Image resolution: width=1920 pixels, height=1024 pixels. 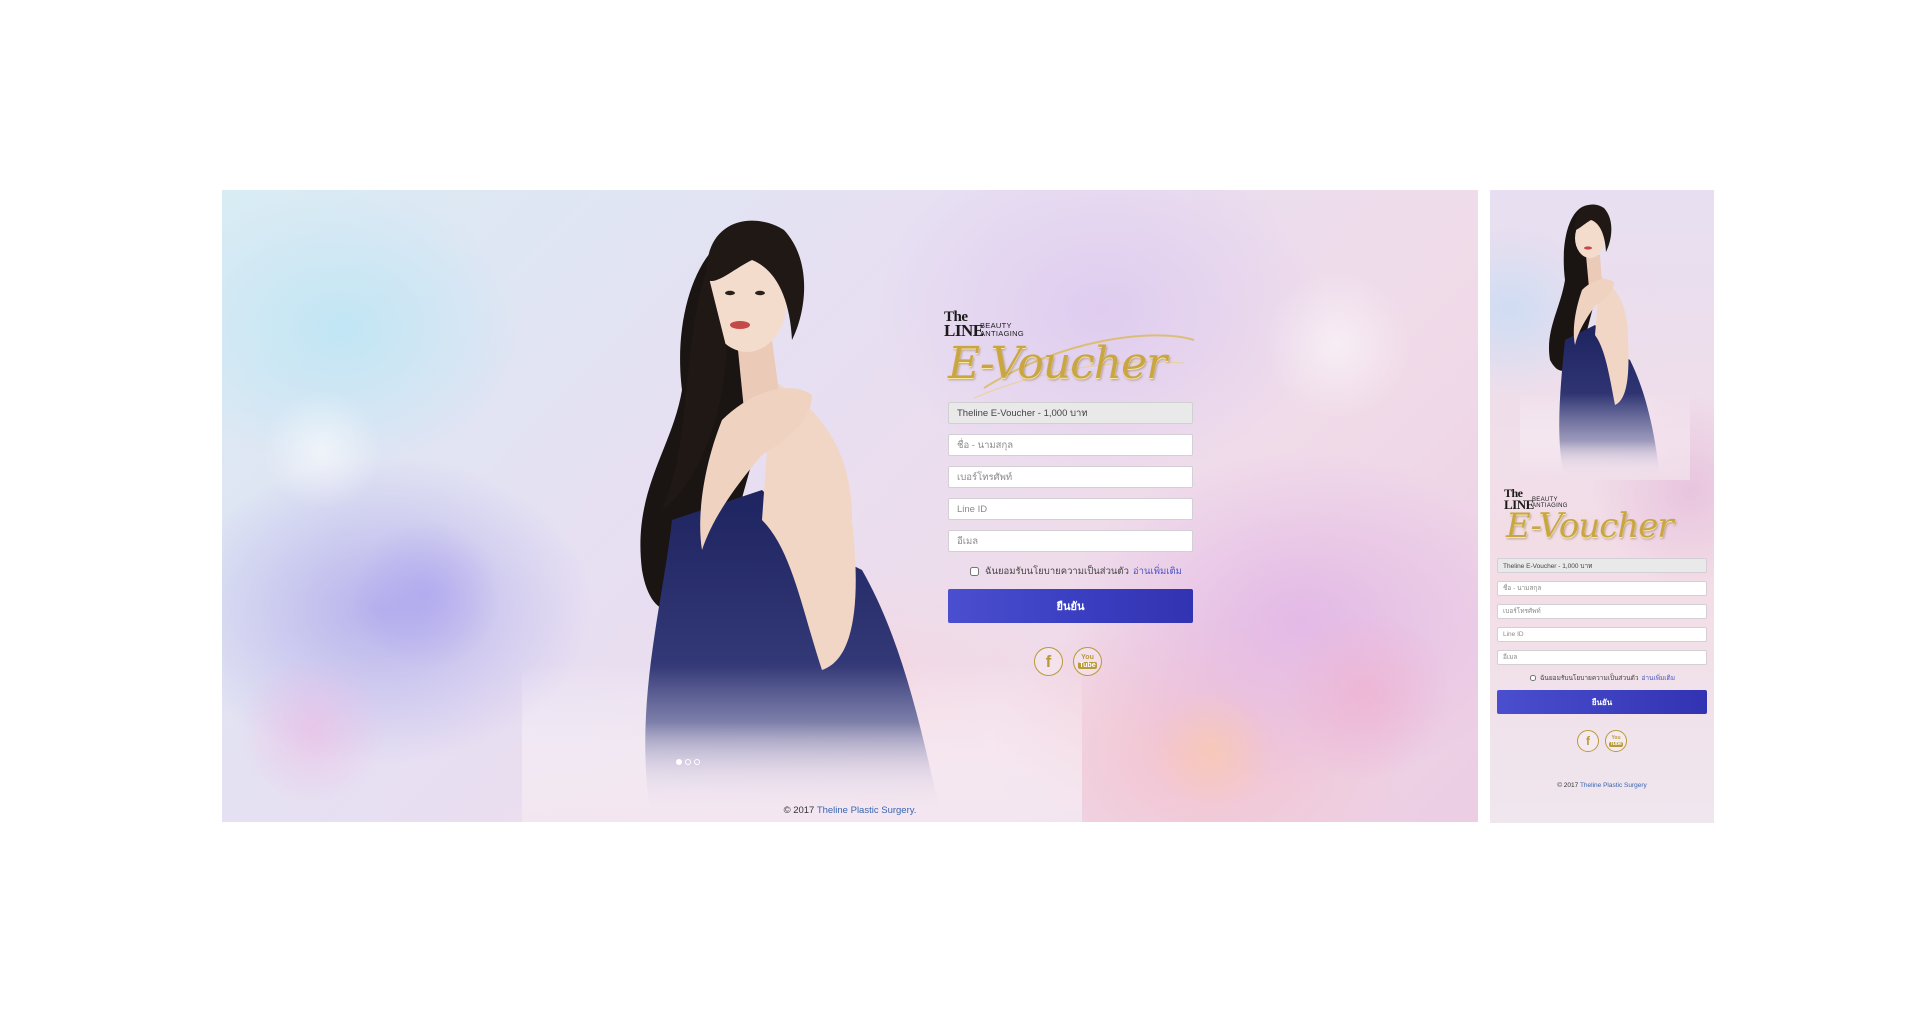 I want to click on brand-logo-mobile: The LINE BEAUTY ANTIAGING E-Voucher, so click(x=1602, y=522).